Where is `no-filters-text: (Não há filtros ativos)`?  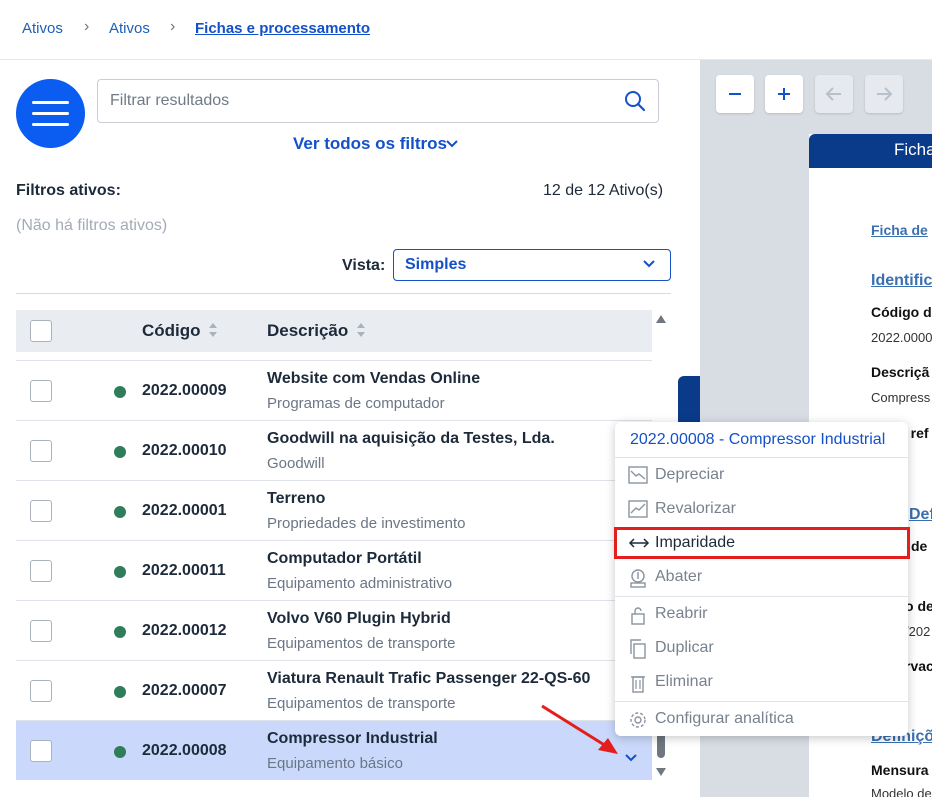 no-filters-text: (Não há filtros ativos) is located at coordinates (92, 225).